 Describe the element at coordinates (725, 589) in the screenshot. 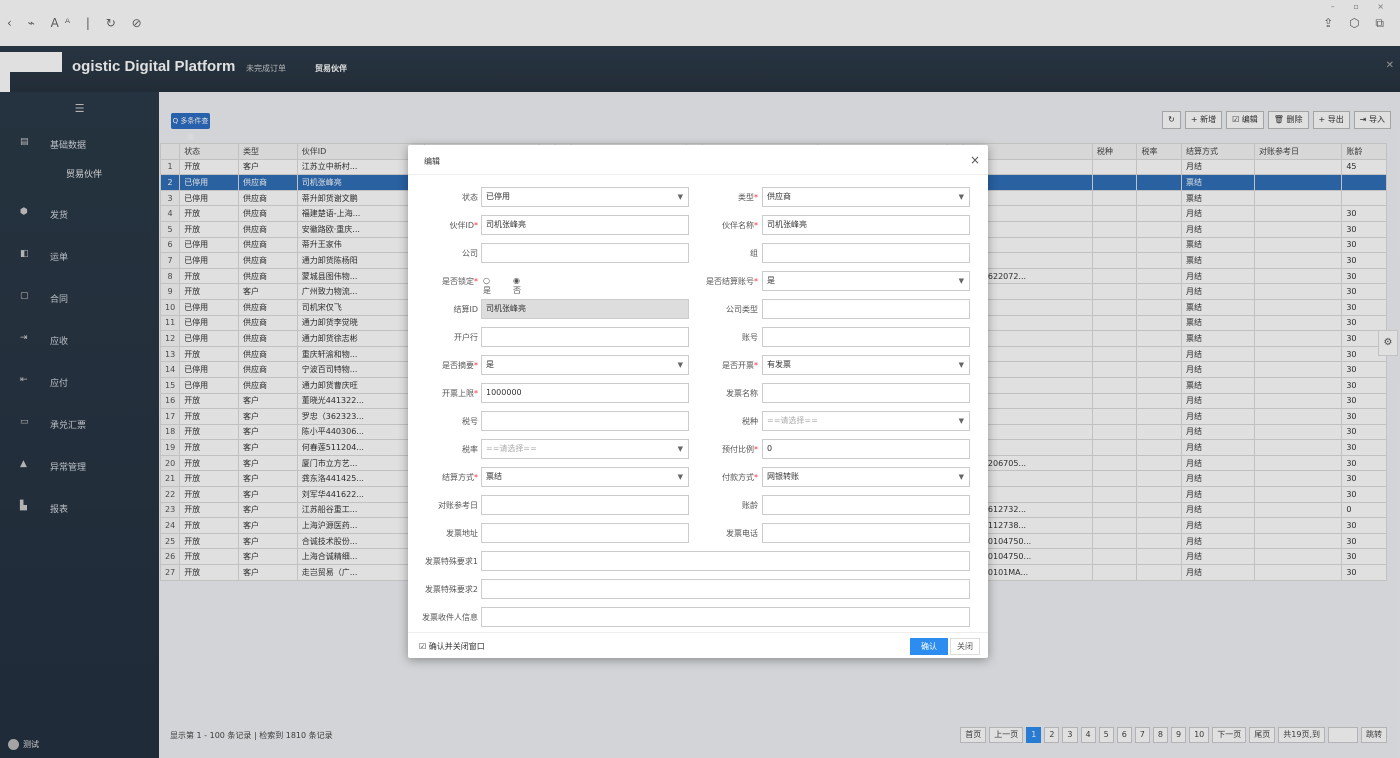

I see `req2-input` at that location.